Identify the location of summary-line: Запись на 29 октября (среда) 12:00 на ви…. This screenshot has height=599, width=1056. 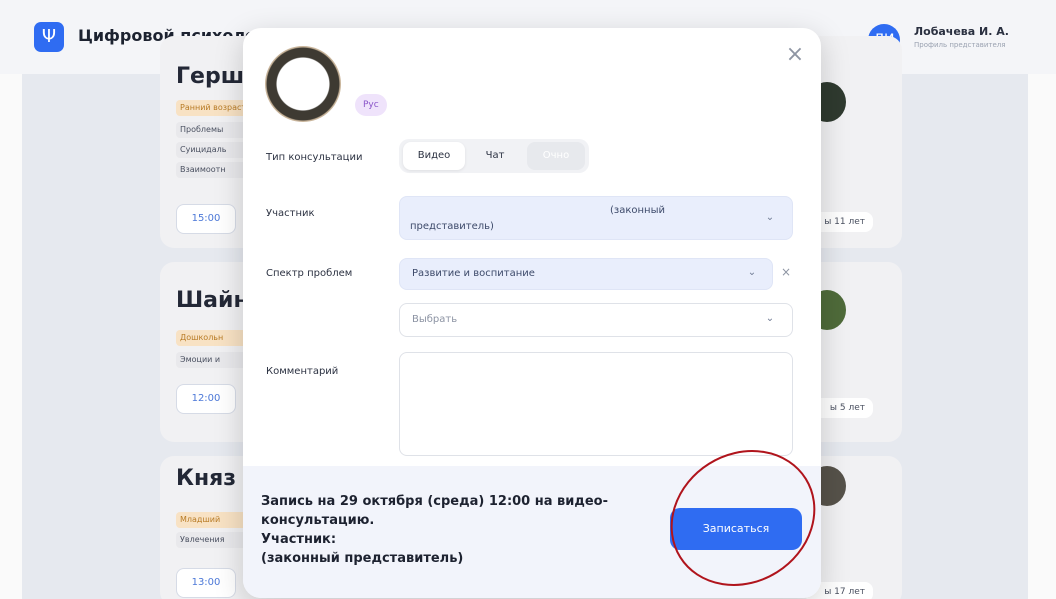
(435, 501).